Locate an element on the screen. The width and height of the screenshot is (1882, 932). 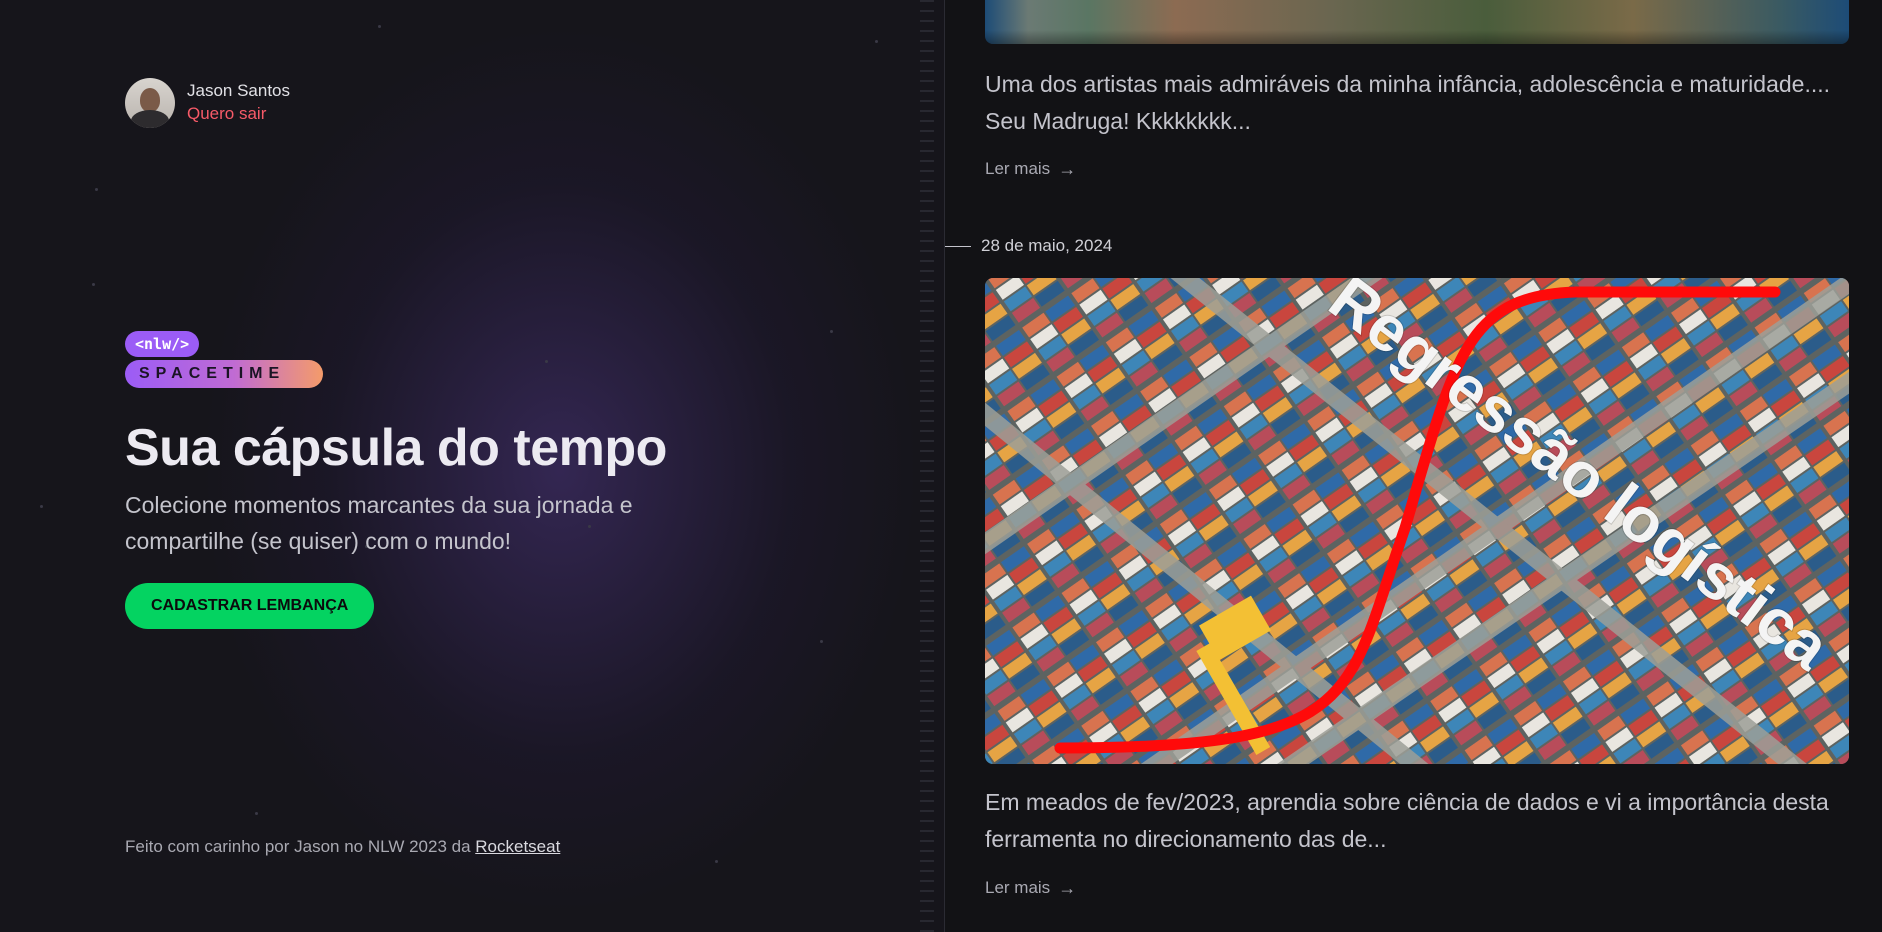
memory-date: 28 de maio, 2024 is located at coordinates (1047, 245).